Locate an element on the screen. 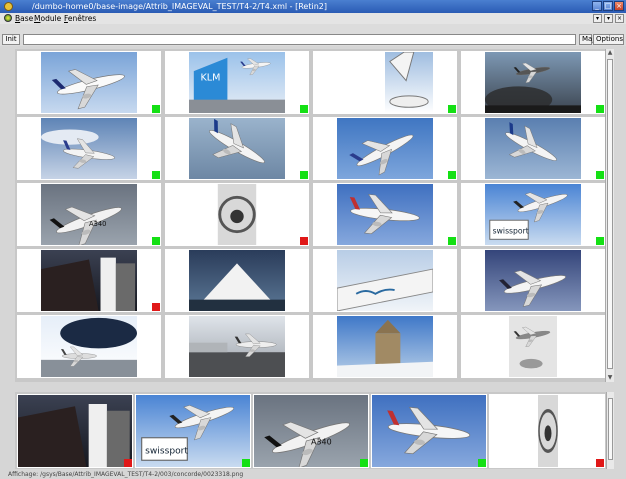 Image resolution: width=626 pixels, height=479 pixels. query-field is located at coordinates (299, 39).